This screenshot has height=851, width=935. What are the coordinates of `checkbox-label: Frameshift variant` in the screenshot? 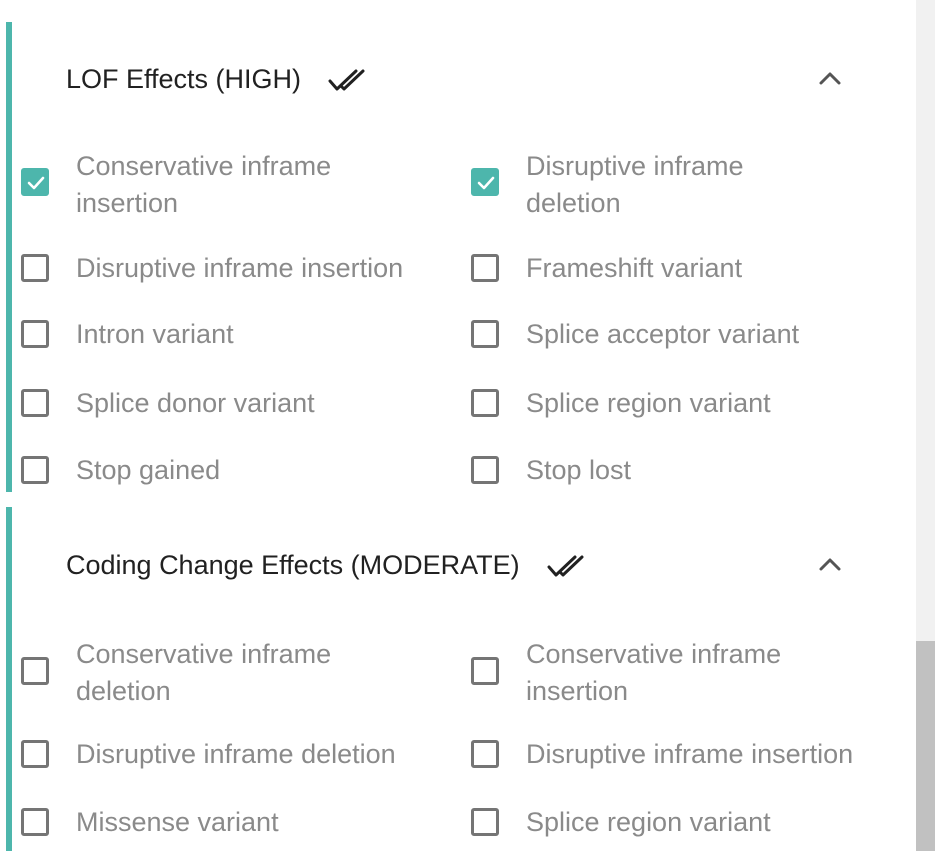 It's located at (634, 268).